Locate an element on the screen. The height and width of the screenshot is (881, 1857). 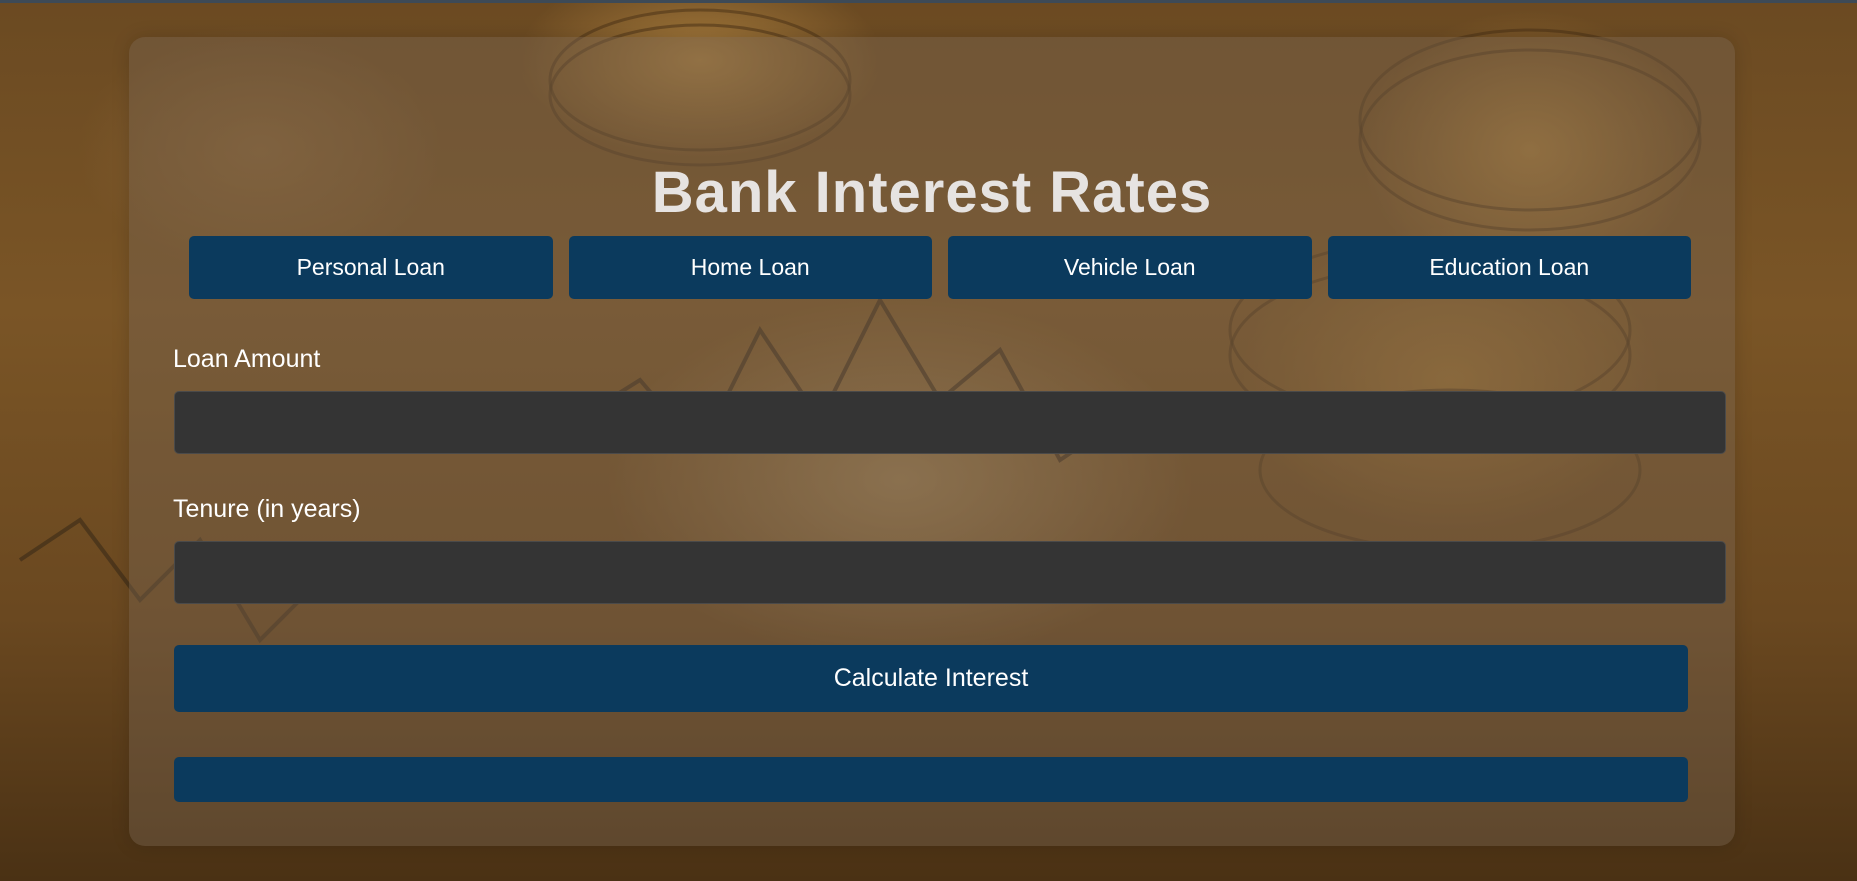
home-loan-button: Home Loan is located at coordinates (750, 267).